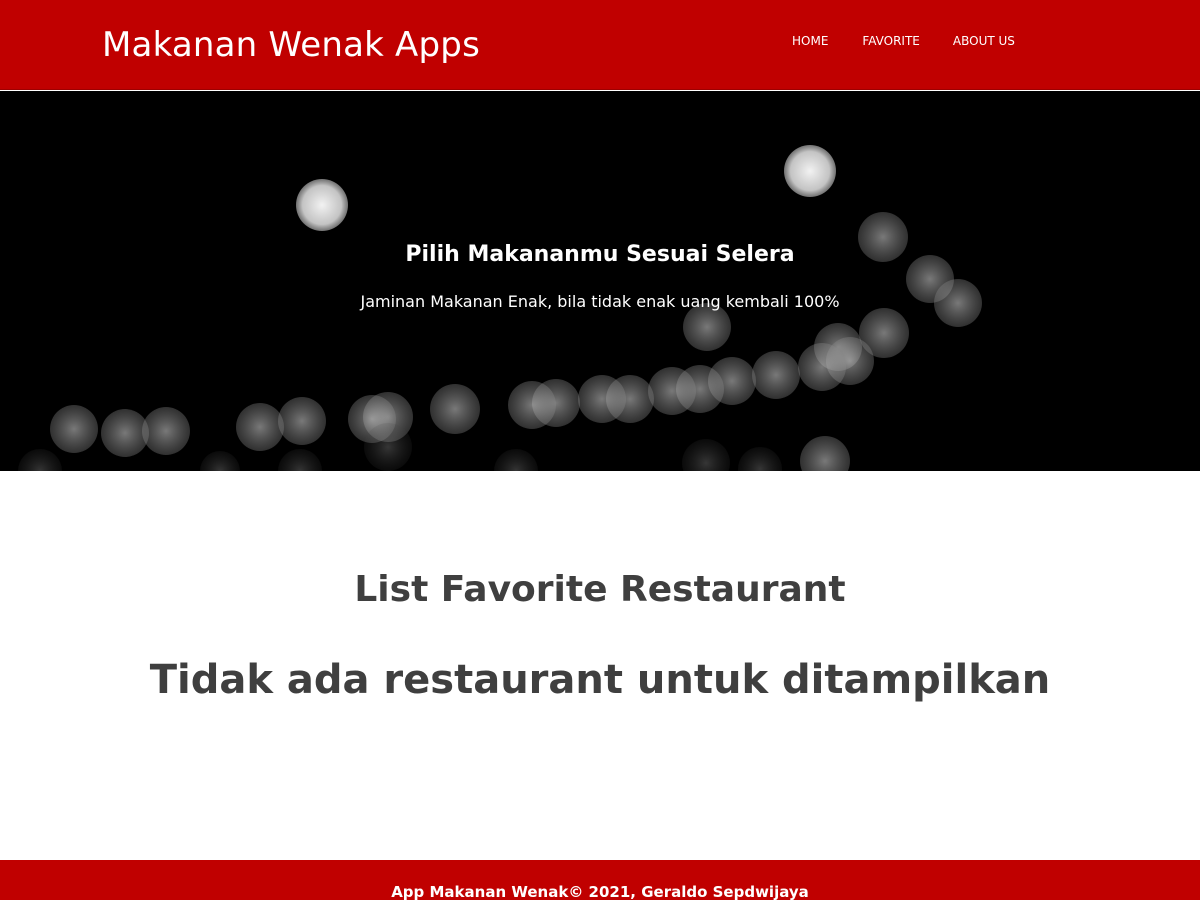  I want to click on hero-title: Pilih Makananmu Sesuai Selera, so click(600, 254).